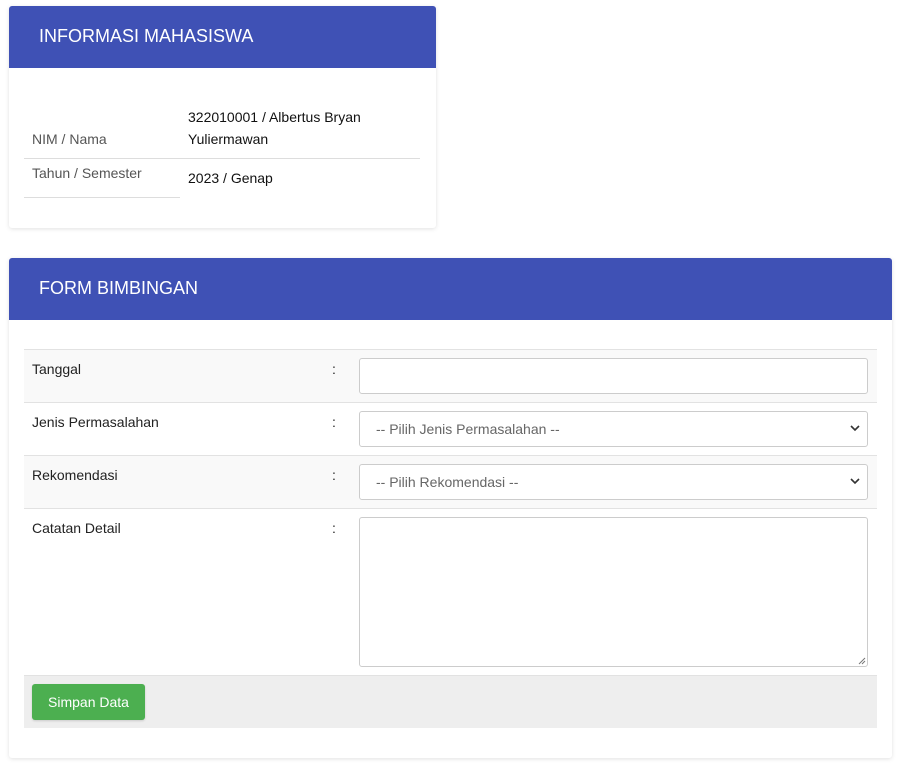  What do you see at coordinates (334, 528) in the screenshot?
I see `catatan-detail-colon: :` at bounding box center [334, 528].